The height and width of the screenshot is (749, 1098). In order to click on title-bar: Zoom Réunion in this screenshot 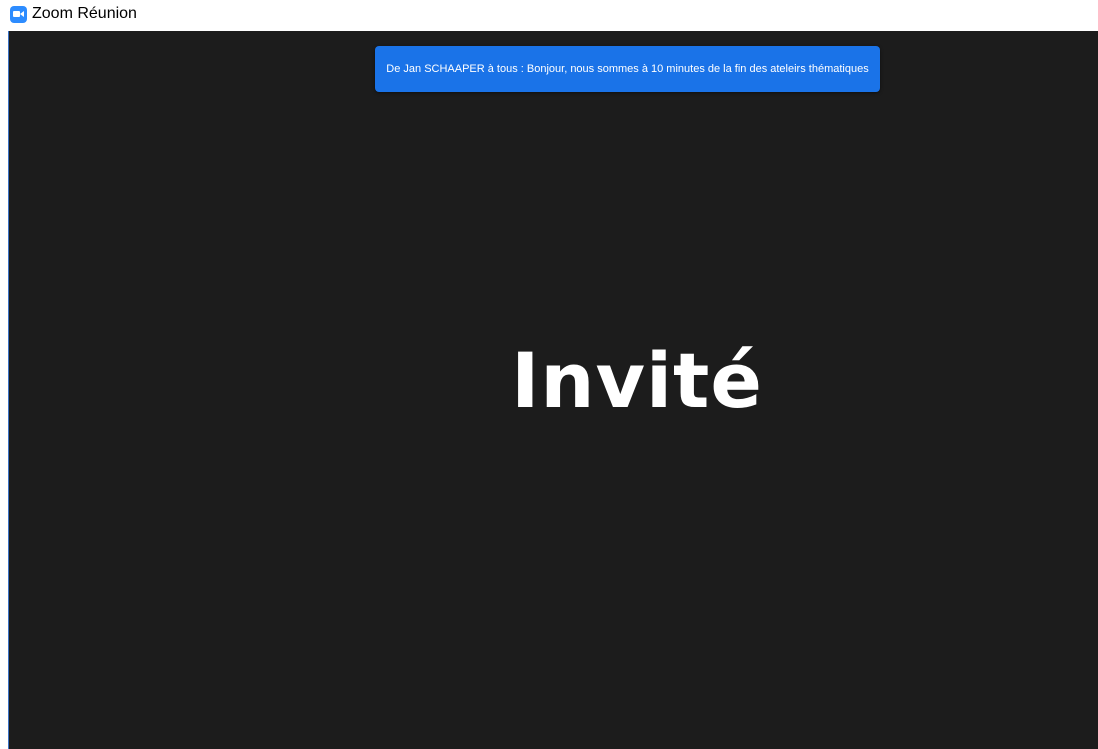, I will do `click(549, 15)`.